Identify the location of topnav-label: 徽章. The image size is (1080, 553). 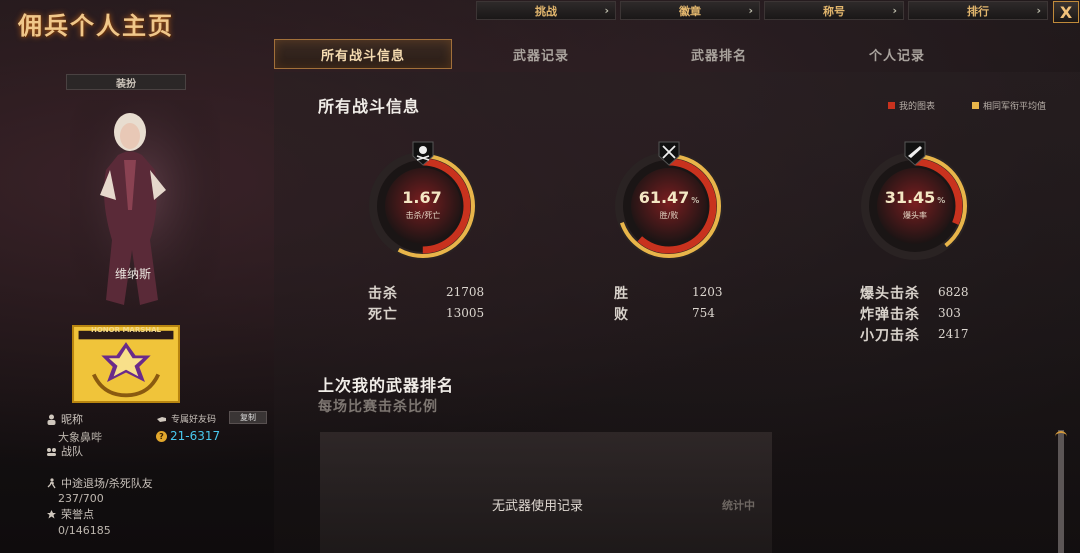
(690, 11).